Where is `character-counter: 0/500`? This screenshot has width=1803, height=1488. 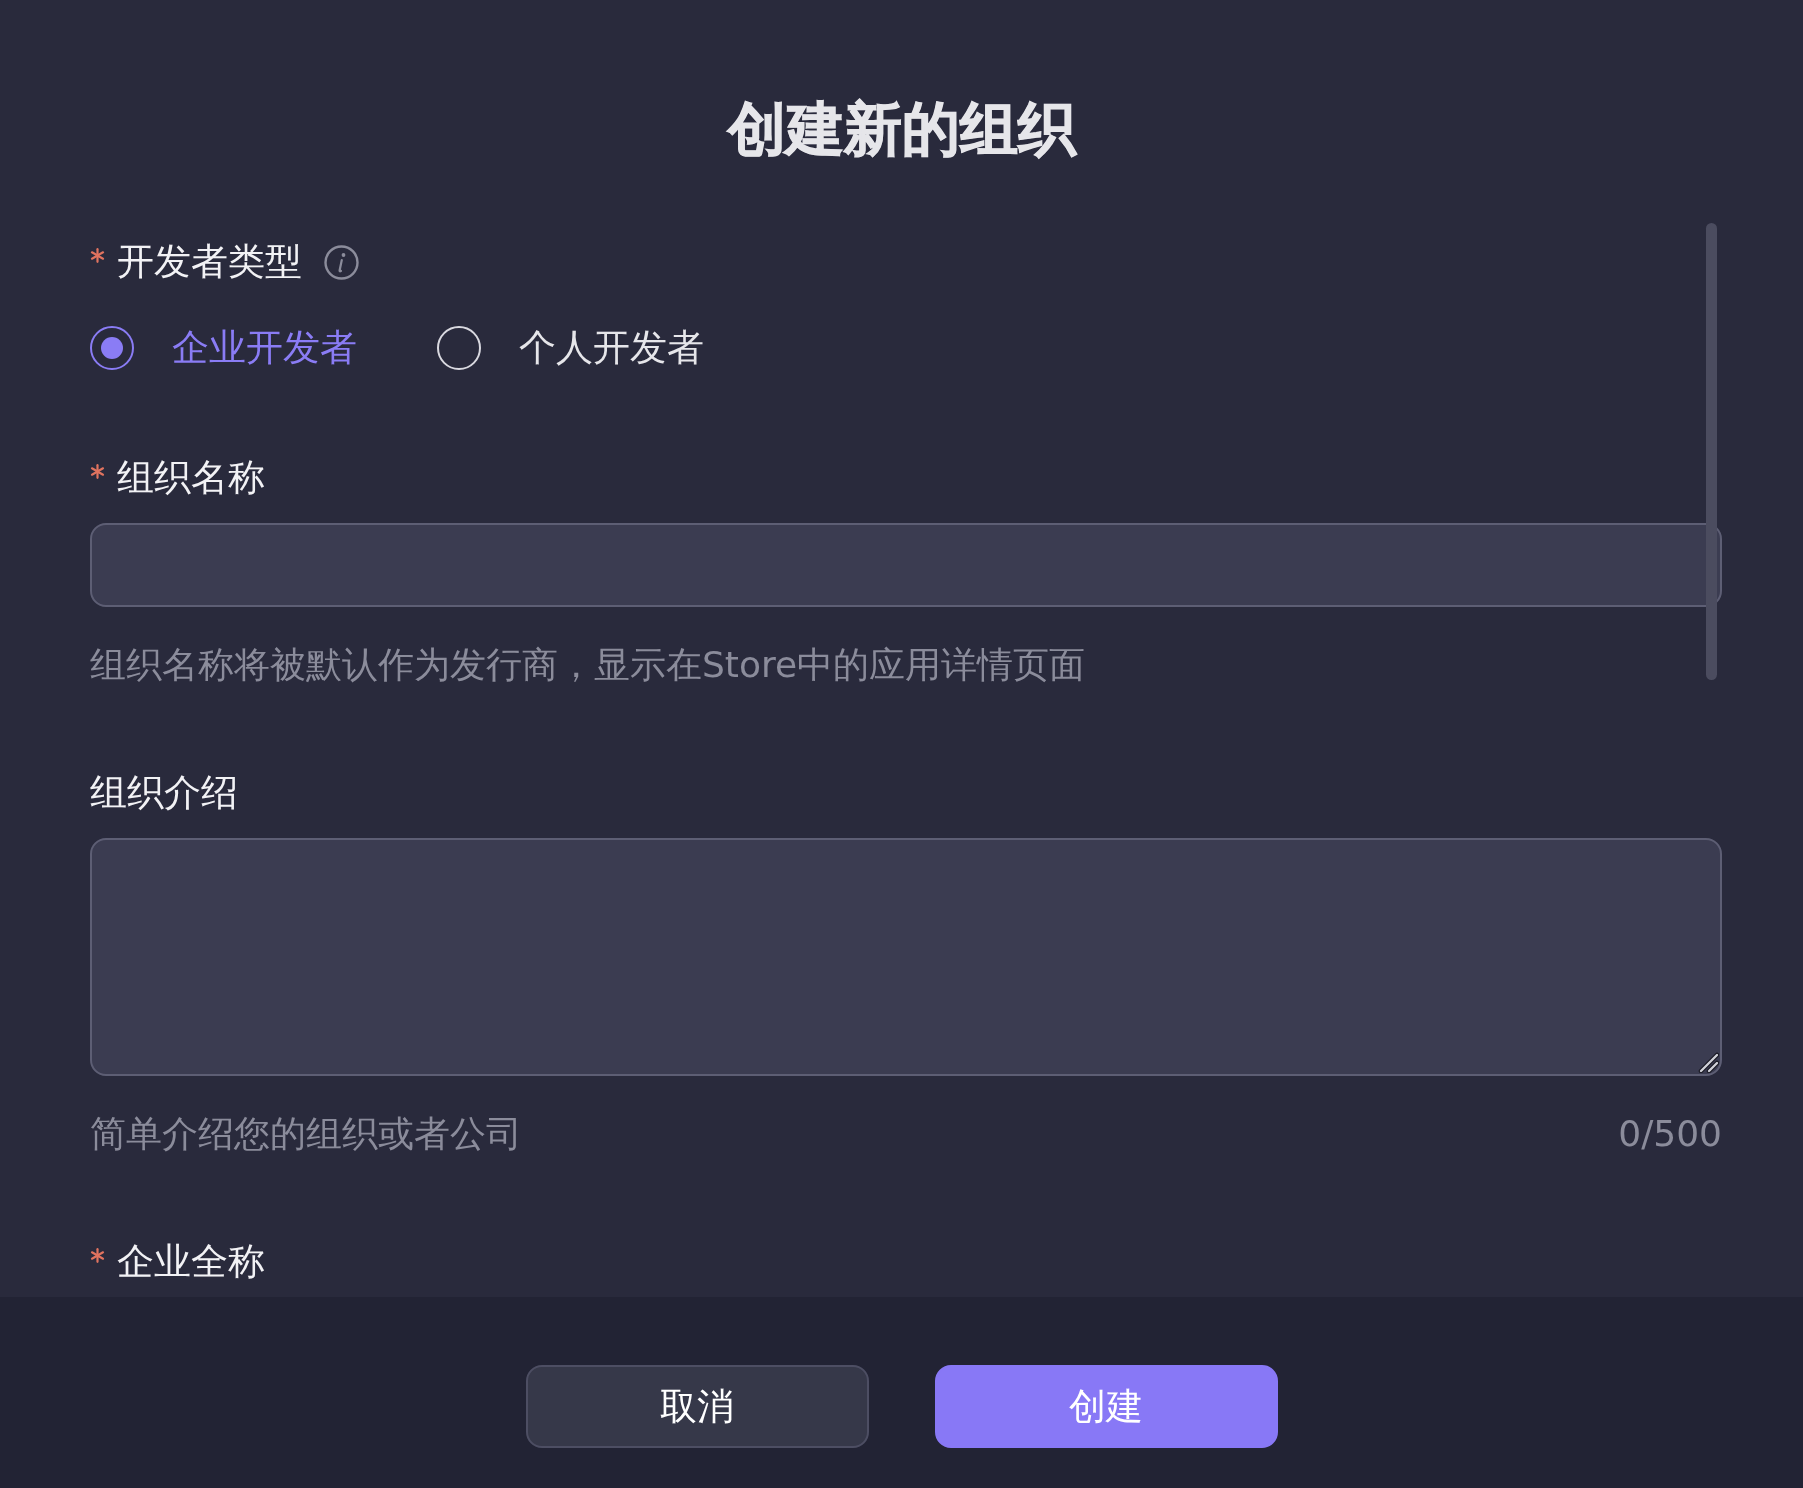 character-counter: 0/500 is located at coordinates (1670, 1134).